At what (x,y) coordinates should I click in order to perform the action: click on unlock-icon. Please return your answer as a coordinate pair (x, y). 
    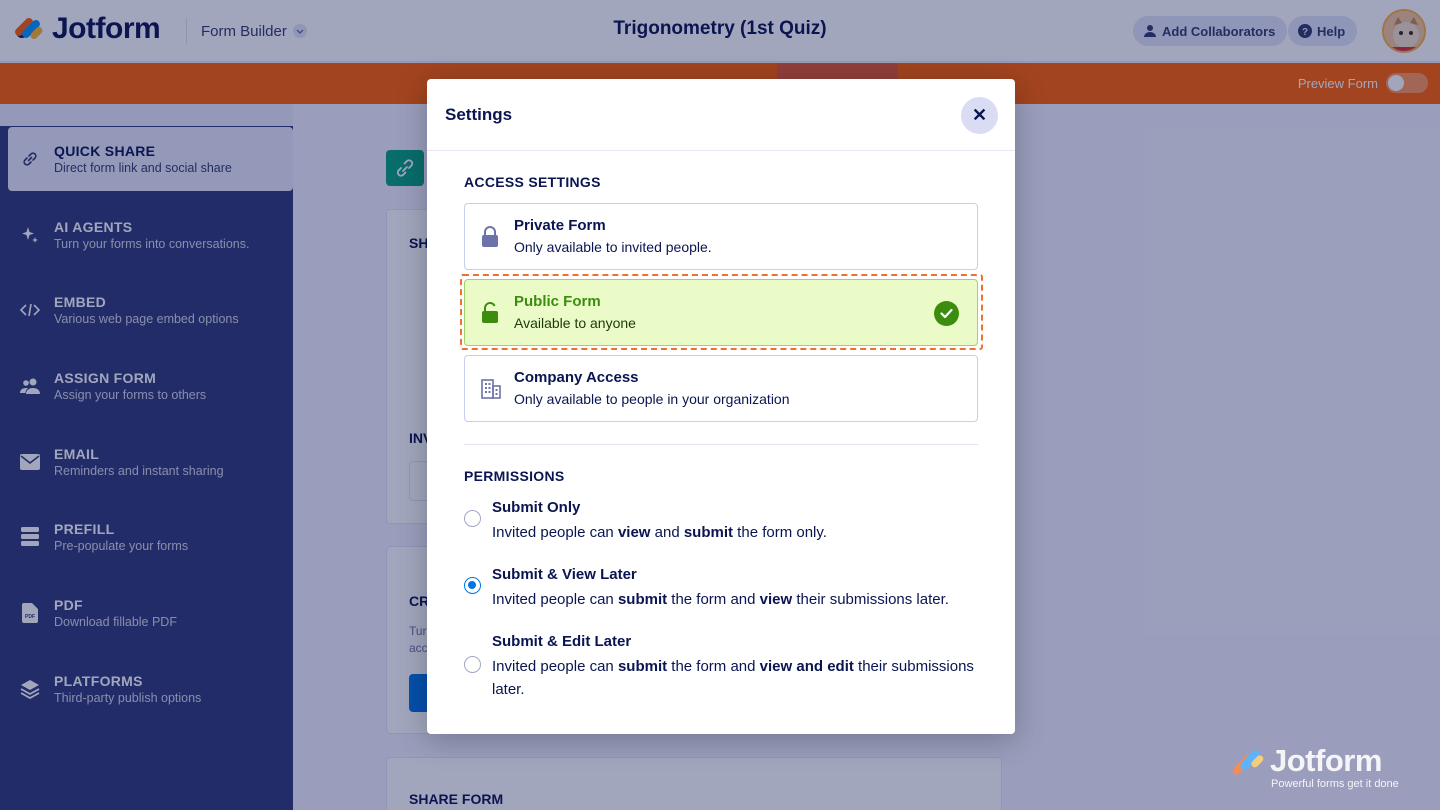
    Looking at the image, I should click on (490, 312).